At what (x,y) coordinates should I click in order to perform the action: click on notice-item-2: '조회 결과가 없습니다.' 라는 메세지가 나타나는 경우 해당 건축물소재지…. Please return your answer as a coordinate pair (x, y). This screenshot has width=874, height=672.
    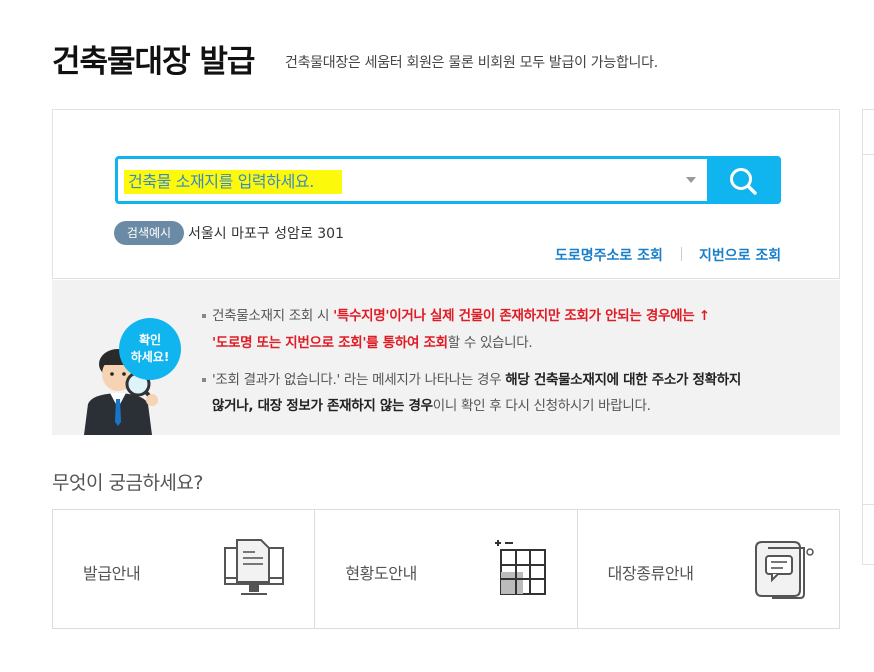
    Looking at the image, I should click on (471, 378).